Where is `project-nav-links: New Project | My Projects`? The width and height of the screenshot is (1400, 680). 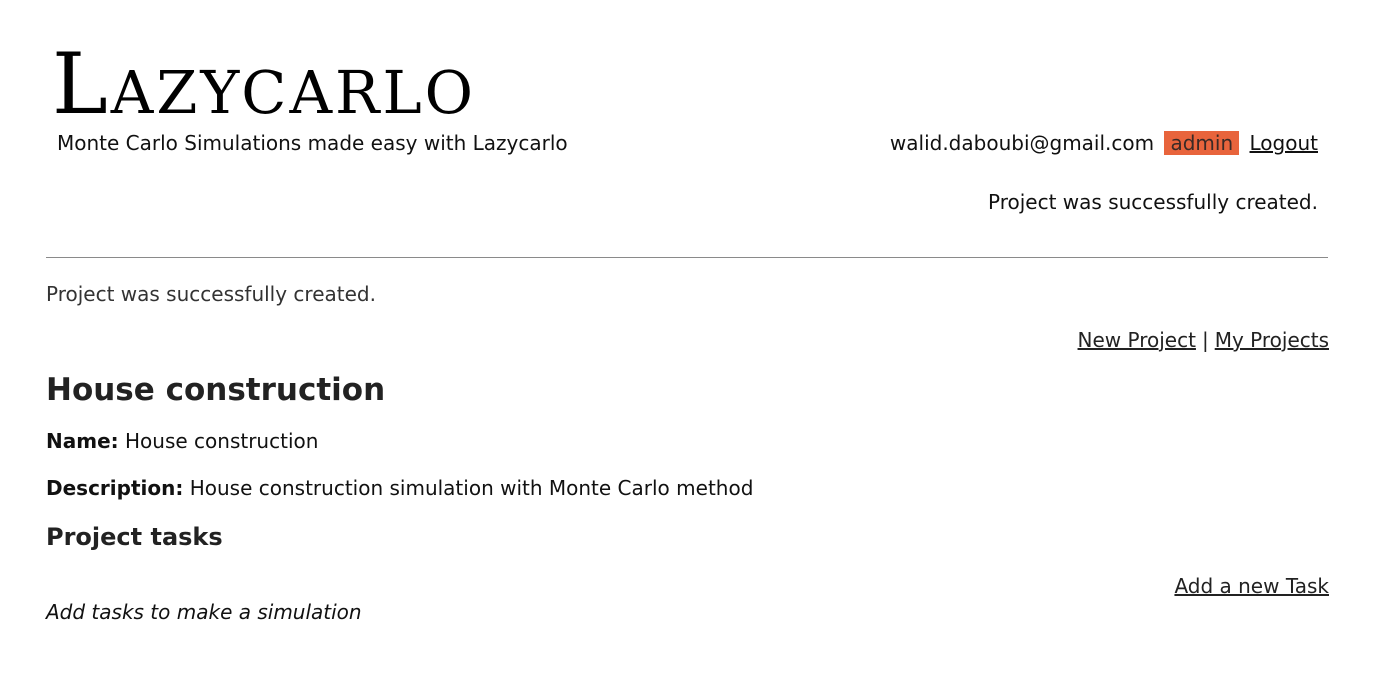 project-nav-links: New Project | My Projects is located at coordinates (1203, 340).